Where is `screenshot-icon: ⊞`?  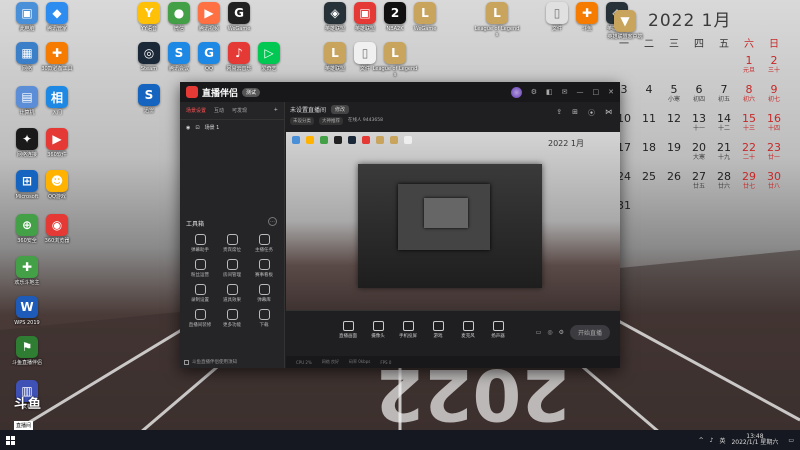 screenshot-icon: ⊞ is located at coordinates (575, 113).